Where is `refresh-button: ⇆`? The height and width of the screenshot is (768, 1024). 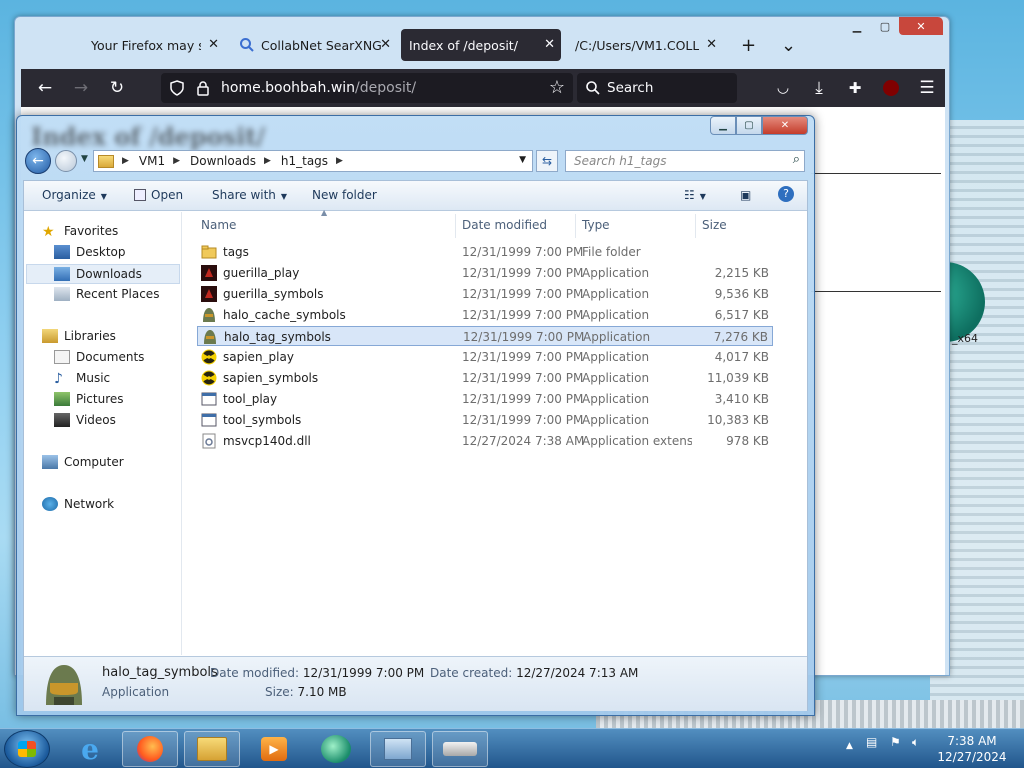
refresh-button: ⇆ is located at coordinates (547, 161).